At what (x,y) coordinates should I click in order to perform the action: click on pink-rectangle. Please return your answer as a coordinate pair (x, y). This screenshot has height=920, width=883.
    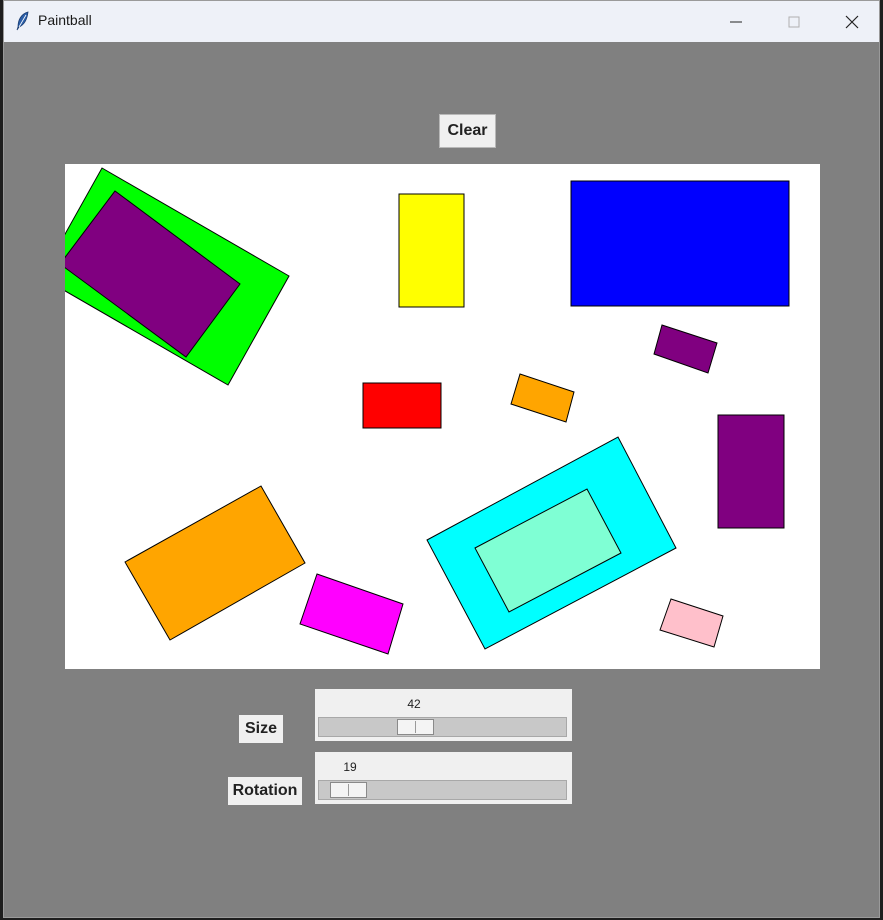
    Looking at the image, I should click on (691, 623).